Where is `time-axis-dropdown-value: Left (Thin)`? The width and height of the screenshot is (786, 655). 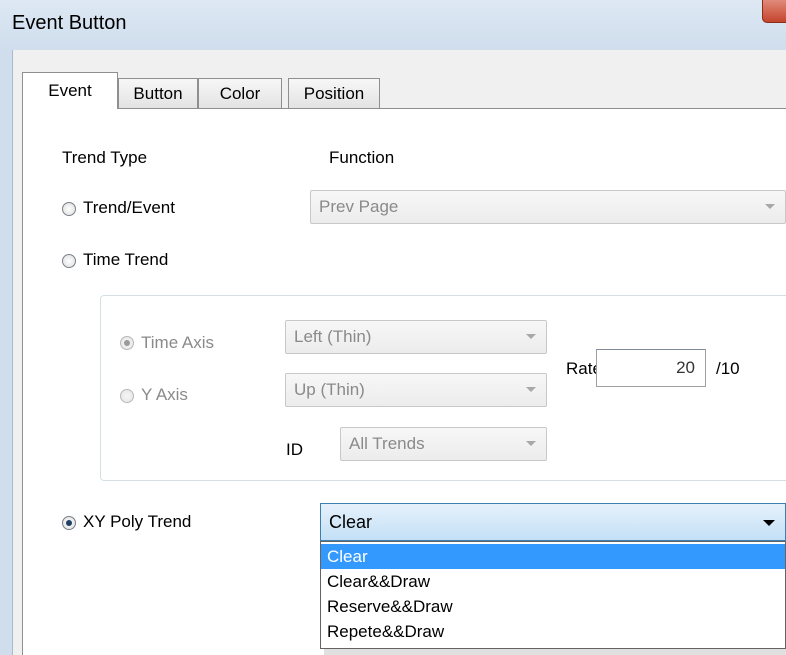
time-axis-dropdown-value: Left (Thin) is located at coordinates (333, 336).